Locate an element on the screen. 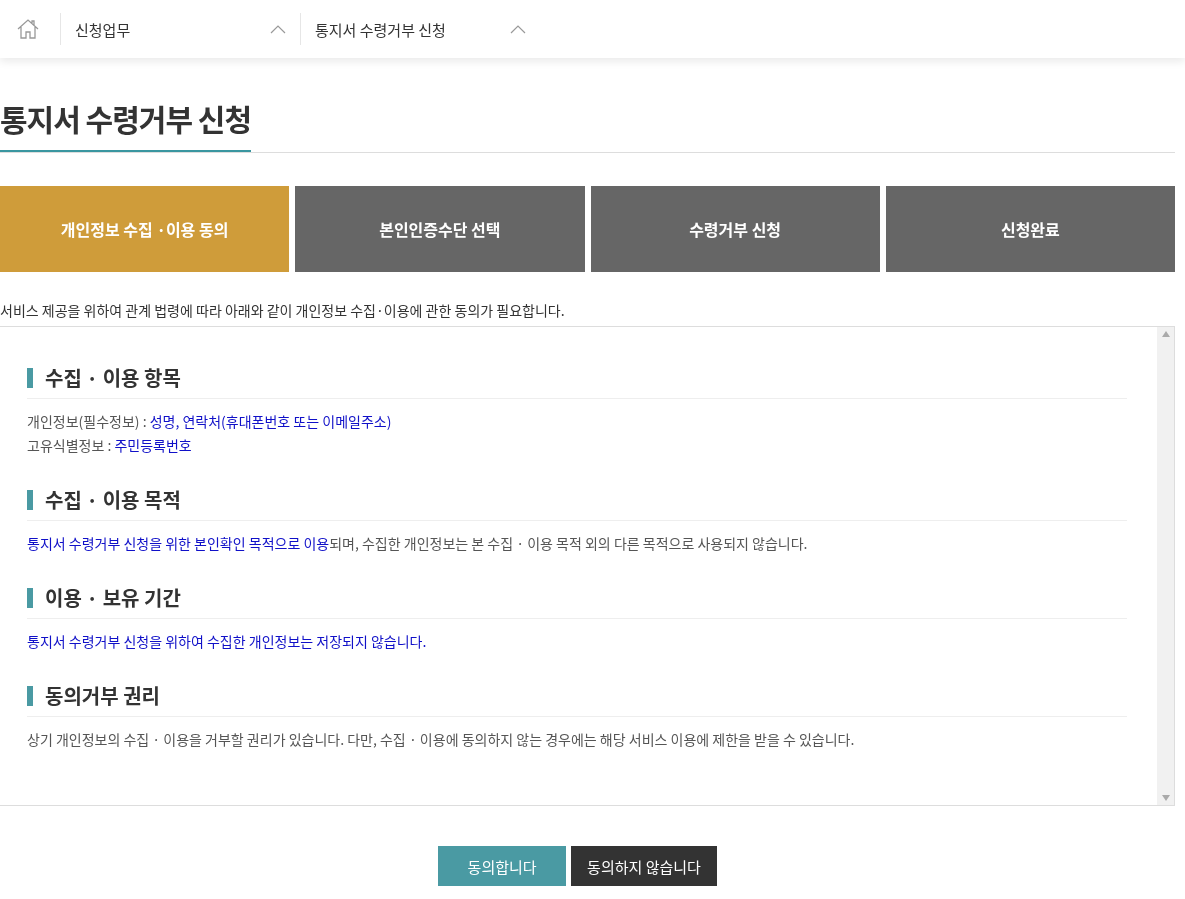  breadcrumb-dropdown: 통지서 수령거부 신청 is located at coordinates (420, 29).